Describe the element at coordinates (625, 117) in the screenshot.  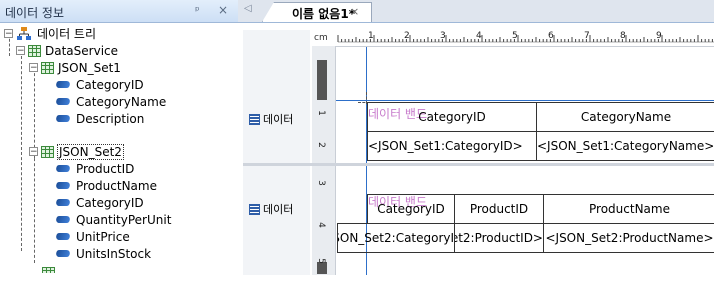
I see `header-cell: CategoryName` at that location.